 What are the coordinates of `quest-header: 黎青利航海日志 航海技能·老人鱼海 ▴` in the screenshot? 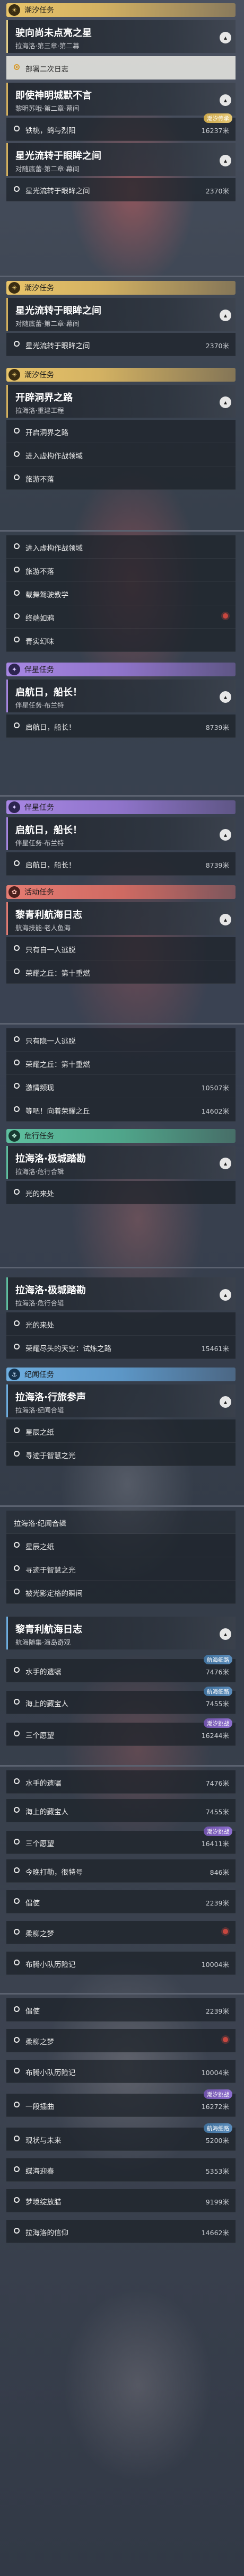 It's located at (121, 918).